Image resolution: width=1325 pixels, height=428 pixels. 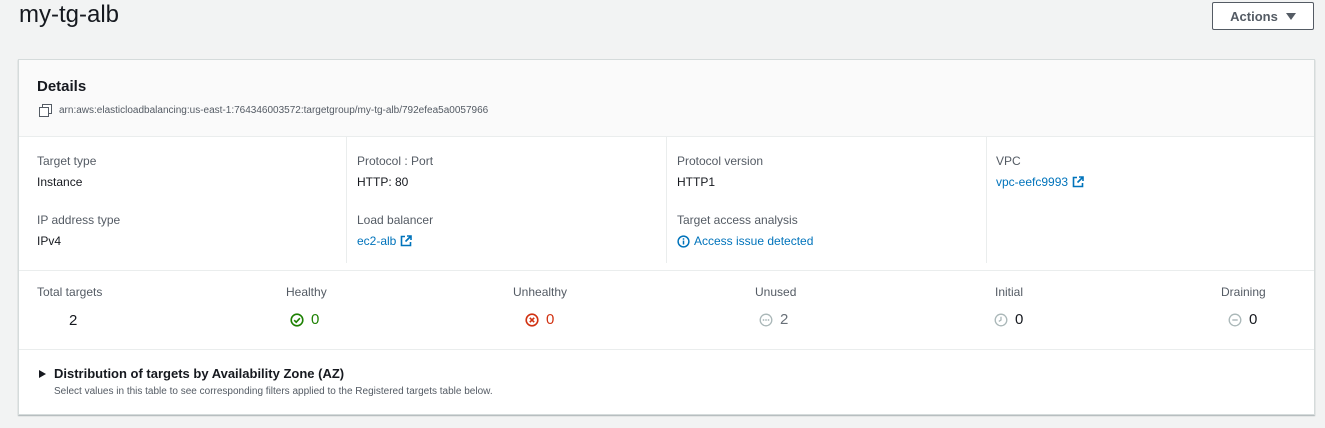 I want to click on total-targets-label: Total targets, so click(x=70, y=292).